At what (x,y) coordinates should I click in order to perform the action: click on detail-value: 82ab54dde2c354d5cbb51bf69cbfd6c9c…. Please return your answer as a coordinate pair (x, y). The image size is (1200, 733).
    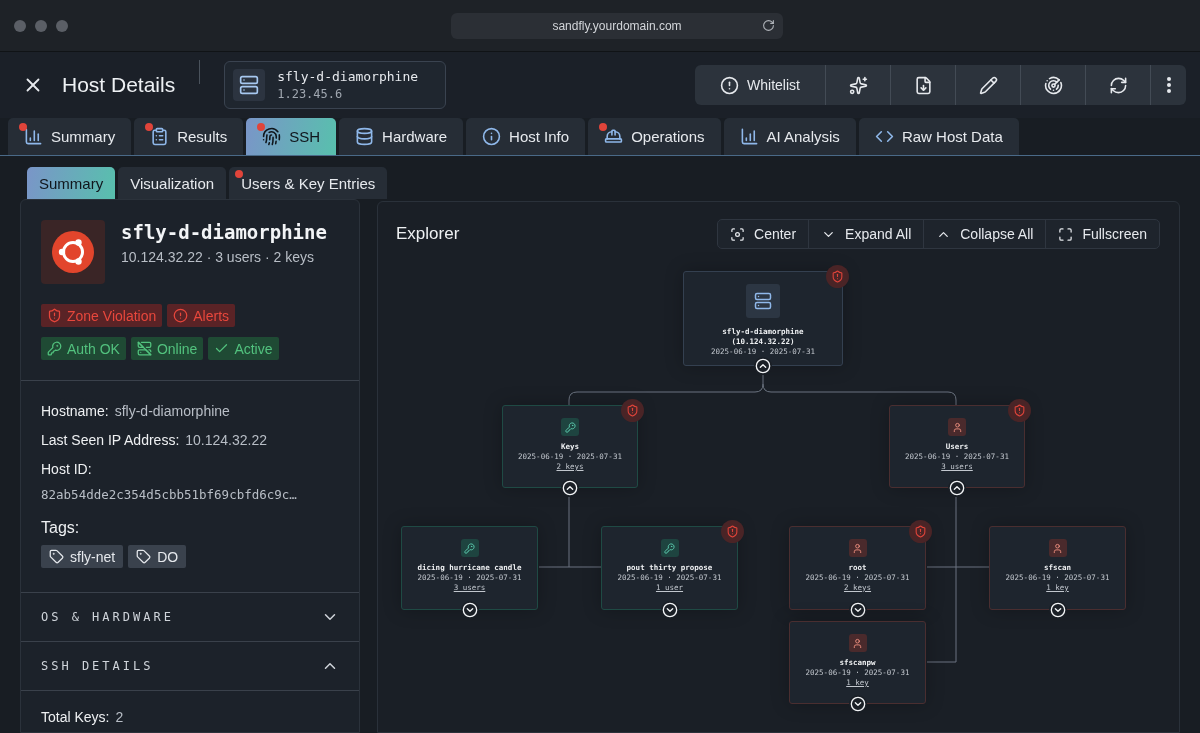
    Looking at the image, I should click on (169, 494).